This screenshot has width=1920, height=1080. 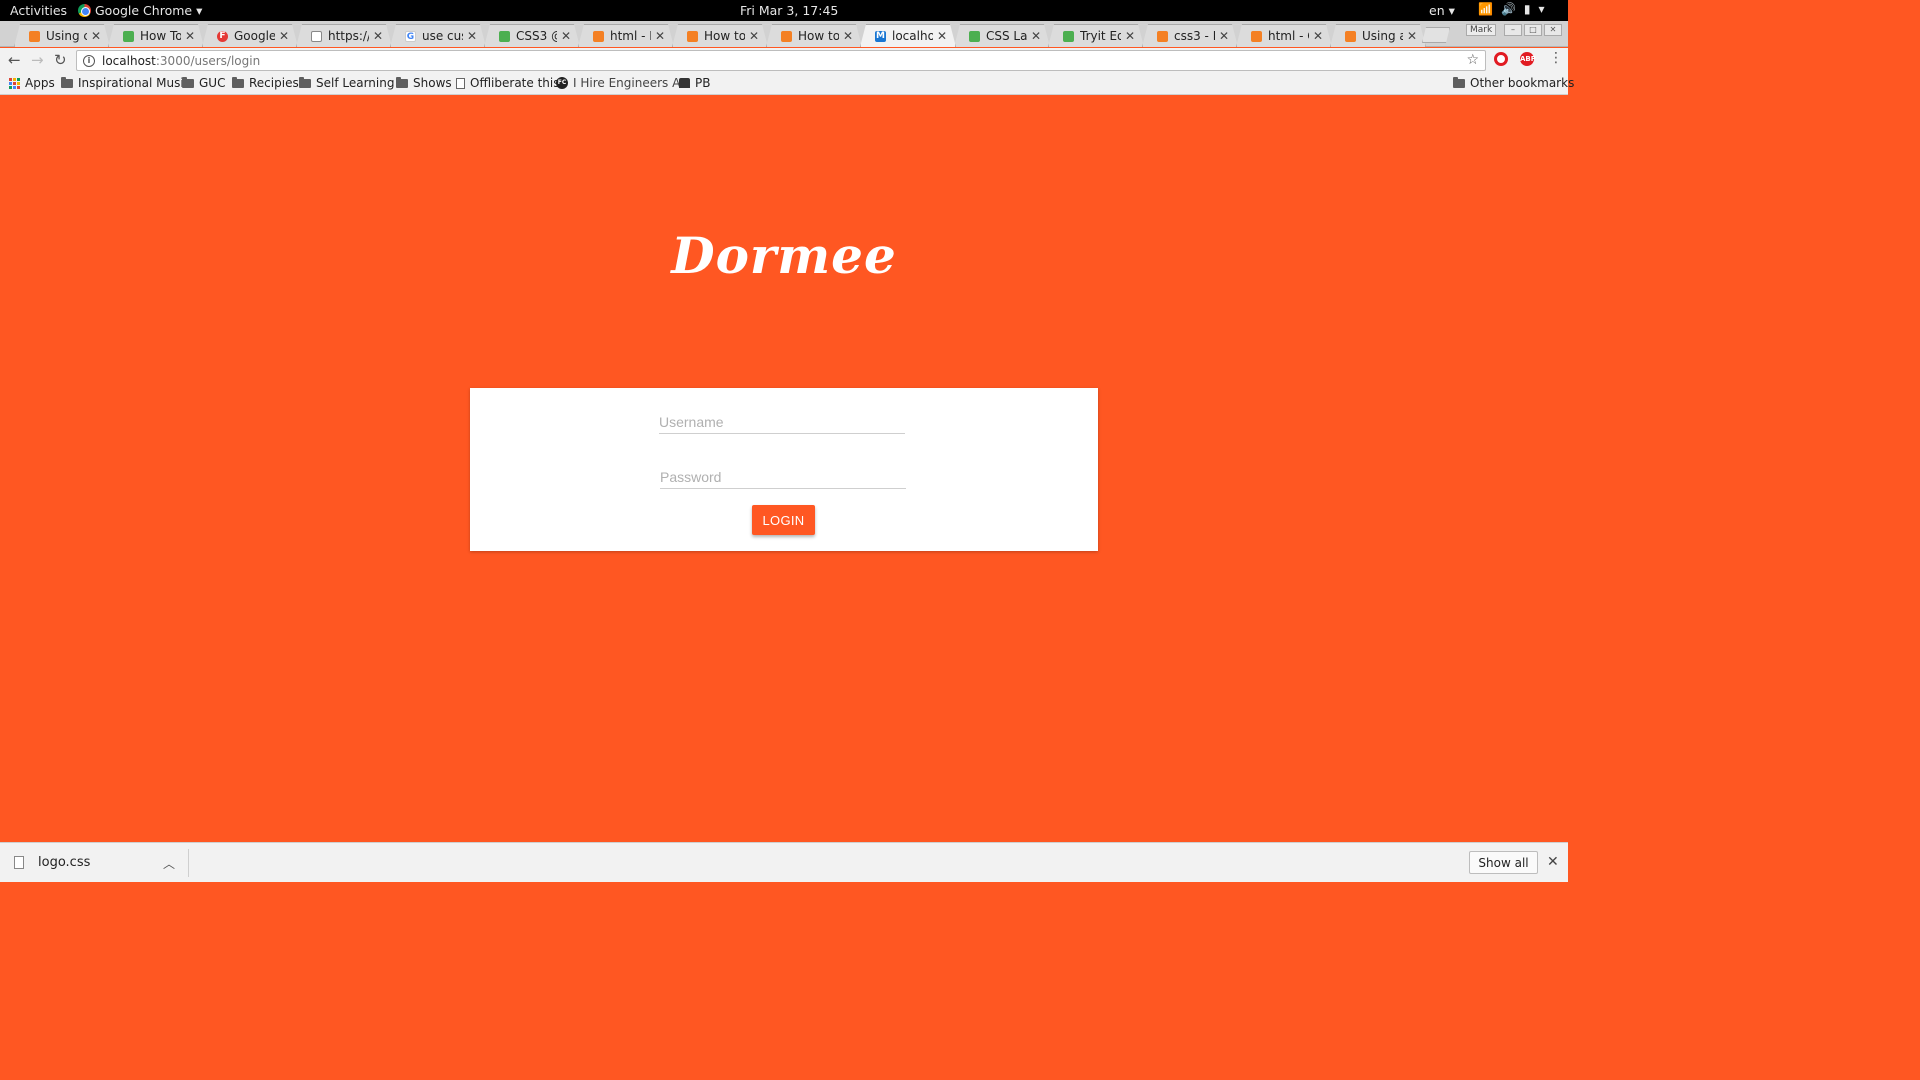 What do you see at coordinates (781, 60) in the screenshot?
I see `address-bar: i localhost:3000/users/login ☆` at bounding box center [781, 60].